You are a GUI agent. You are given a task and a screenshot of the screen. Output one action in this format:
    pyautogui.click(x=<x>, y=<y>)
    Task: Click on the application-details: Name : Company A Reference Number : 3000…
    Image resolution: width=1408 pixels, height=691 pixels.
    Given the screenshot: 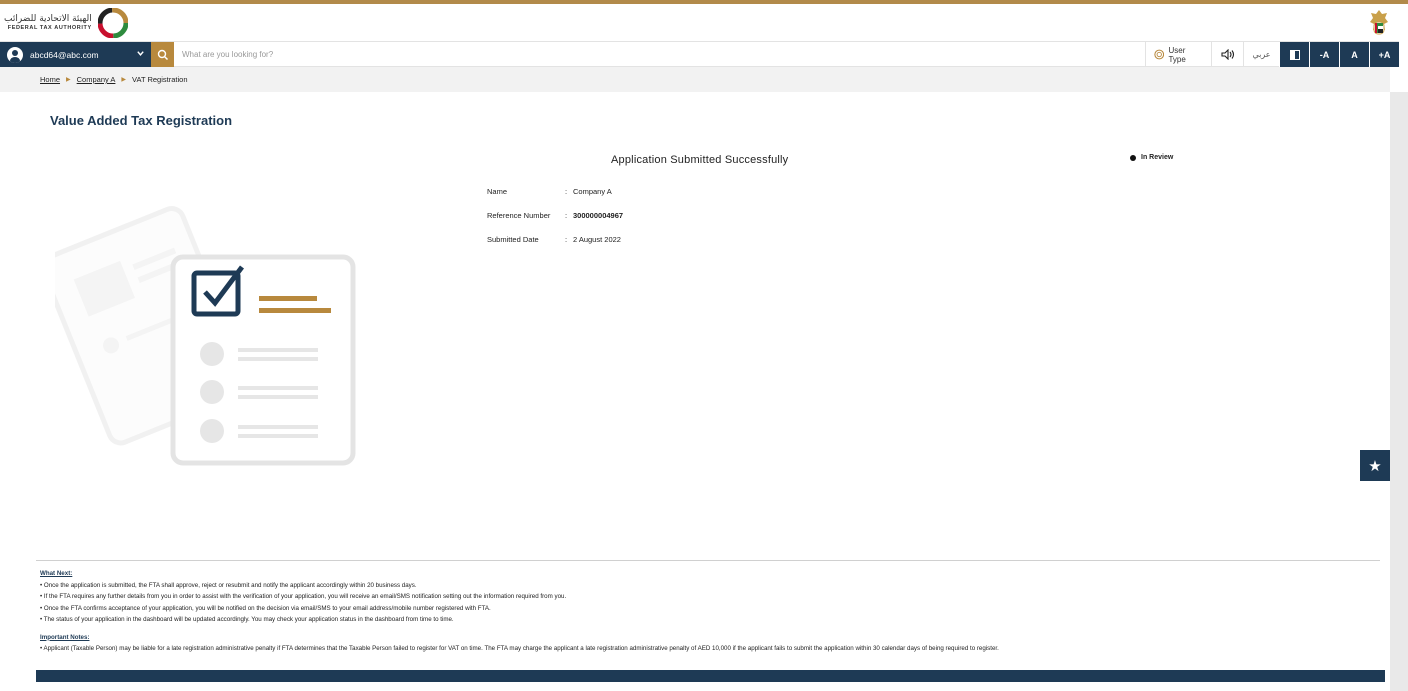 What is the action you would take?
    pyautogui.click(x=555, y=223)
    